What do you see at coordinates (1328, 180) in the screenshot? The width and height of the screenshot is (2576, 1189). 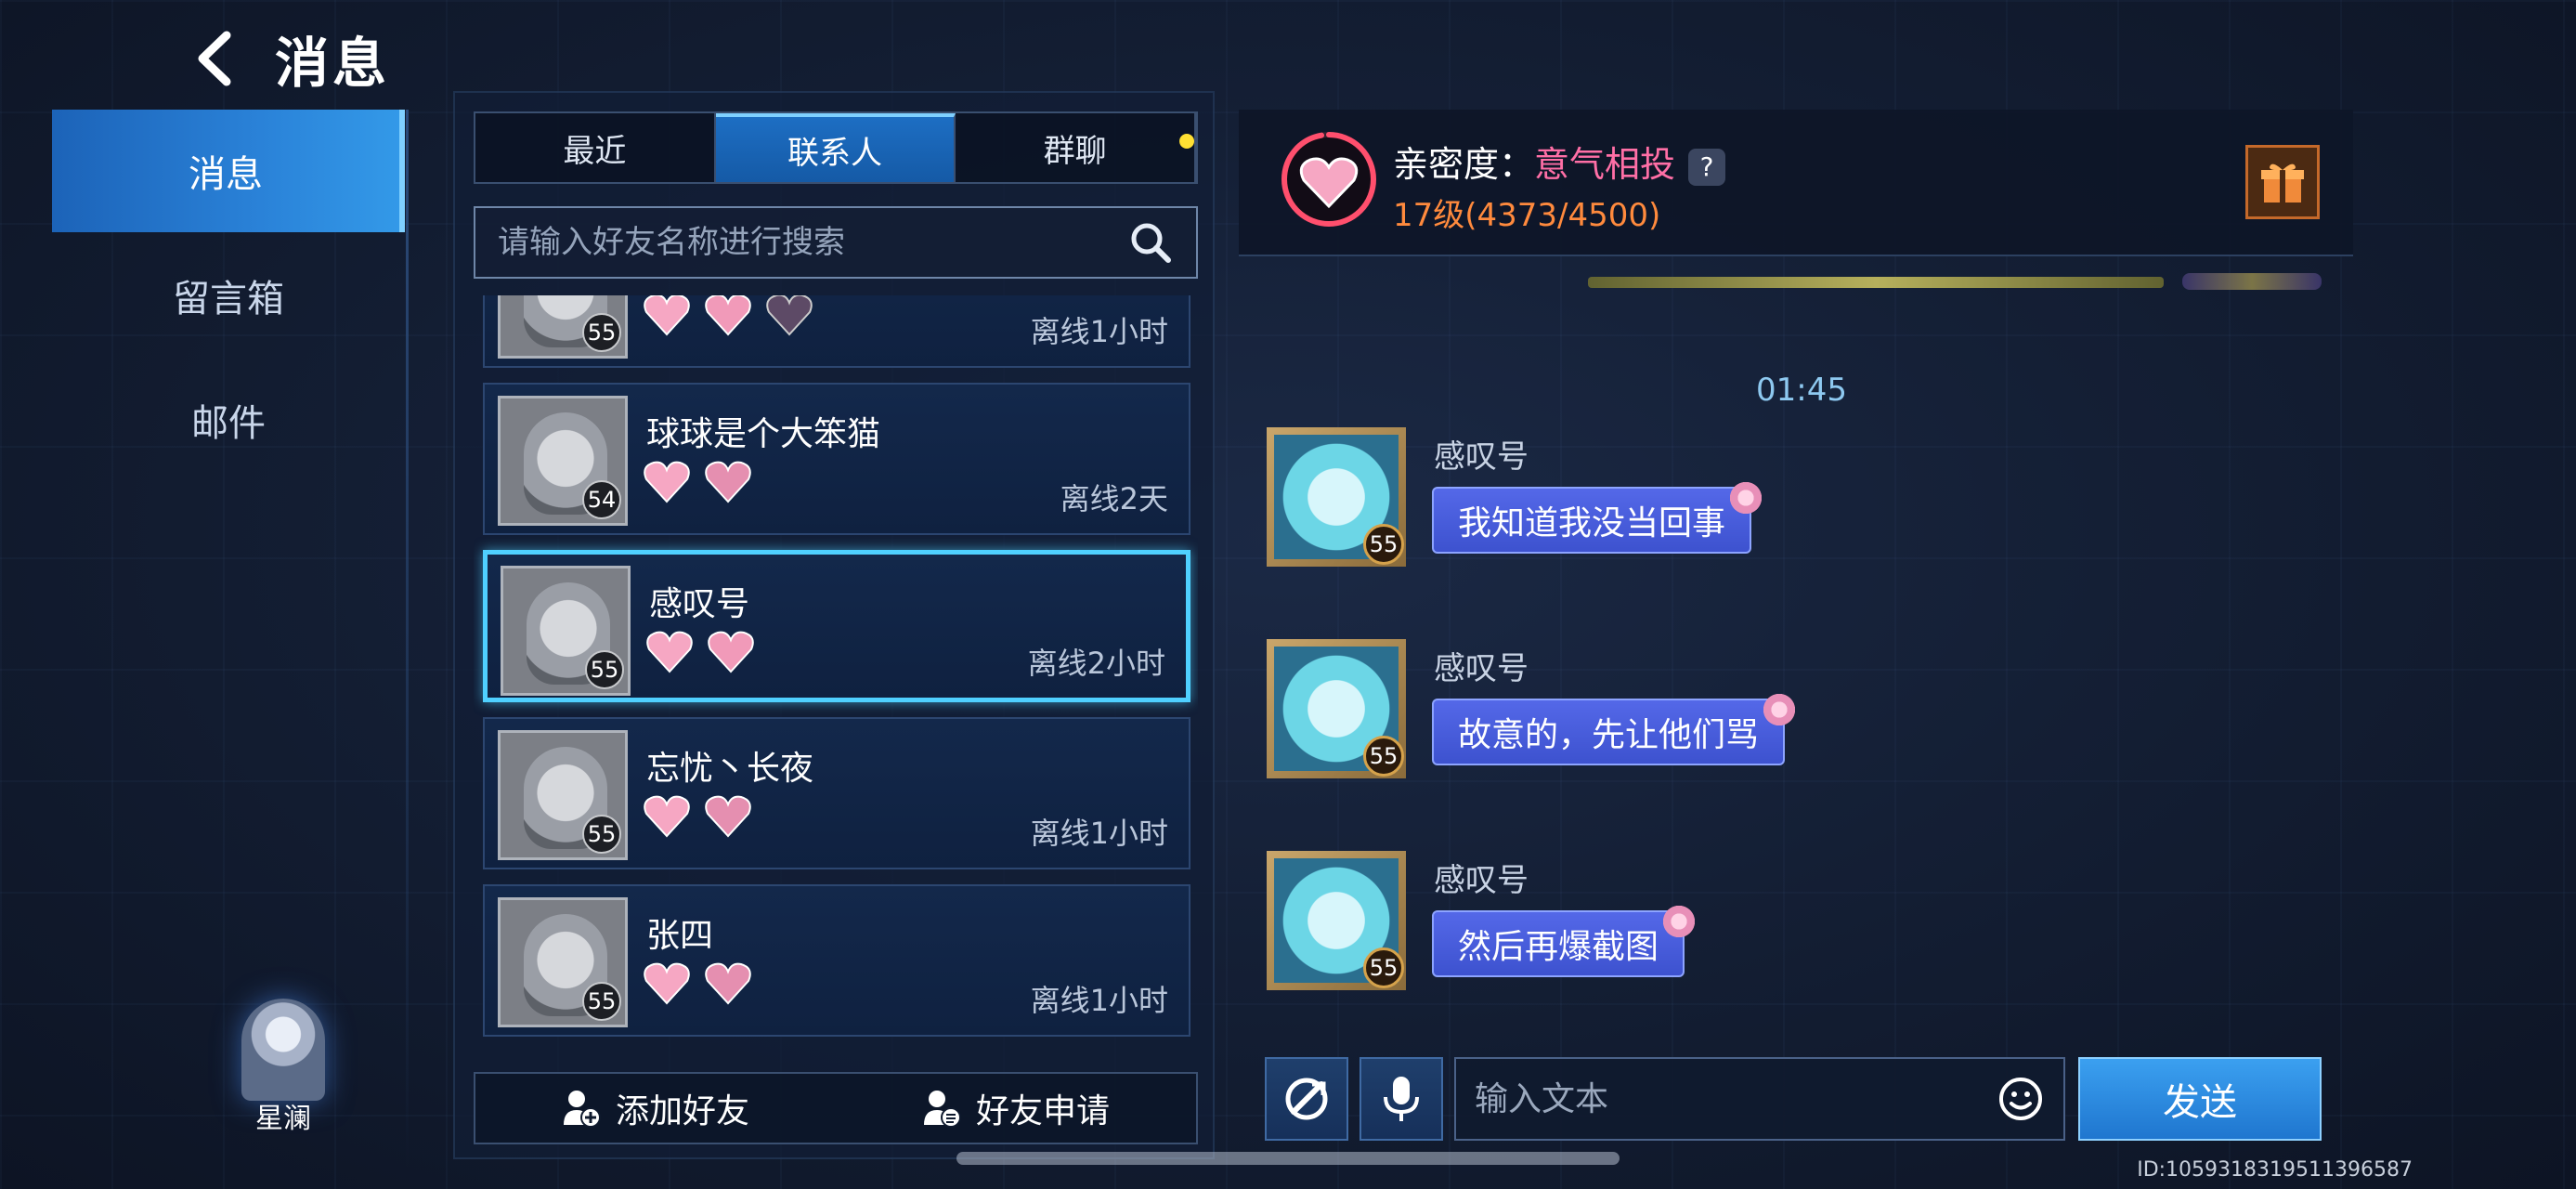 I see `intimacy-heart-ring-icon` at bounding box center [1328, 180].